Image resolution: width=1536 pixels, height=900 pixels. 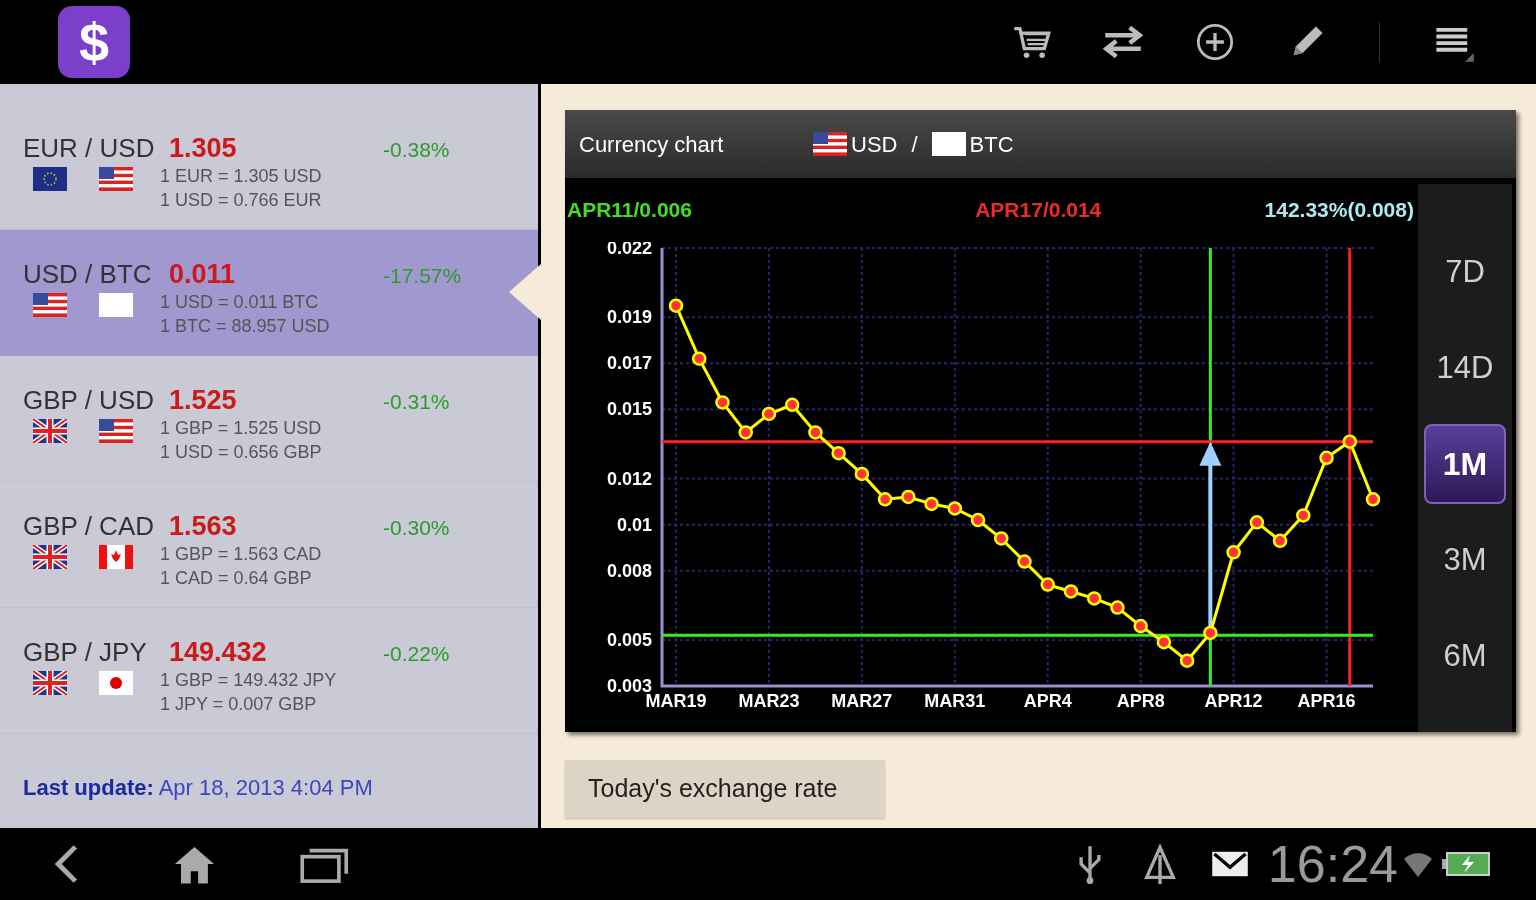 I want to click on y-axis-label: 0.01, so click(x=634, y=524).